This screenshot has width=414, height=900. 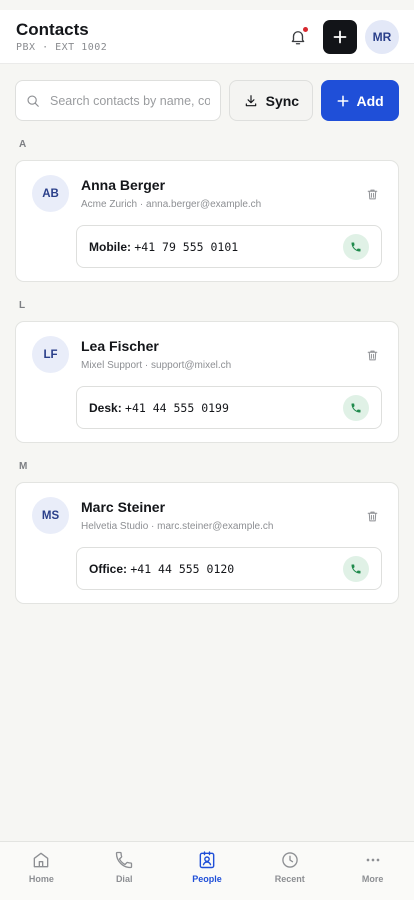 I want to click on section-letter: L, so click(x=22, y=305).